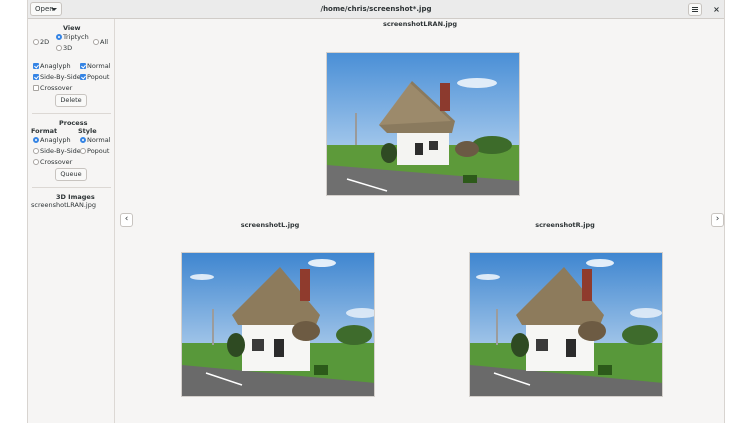 This screenshot has width=752, height=423. Describe the element at coordinates (56, 88) in the screenshot. I see `crossover-label: Crossover` at that location.